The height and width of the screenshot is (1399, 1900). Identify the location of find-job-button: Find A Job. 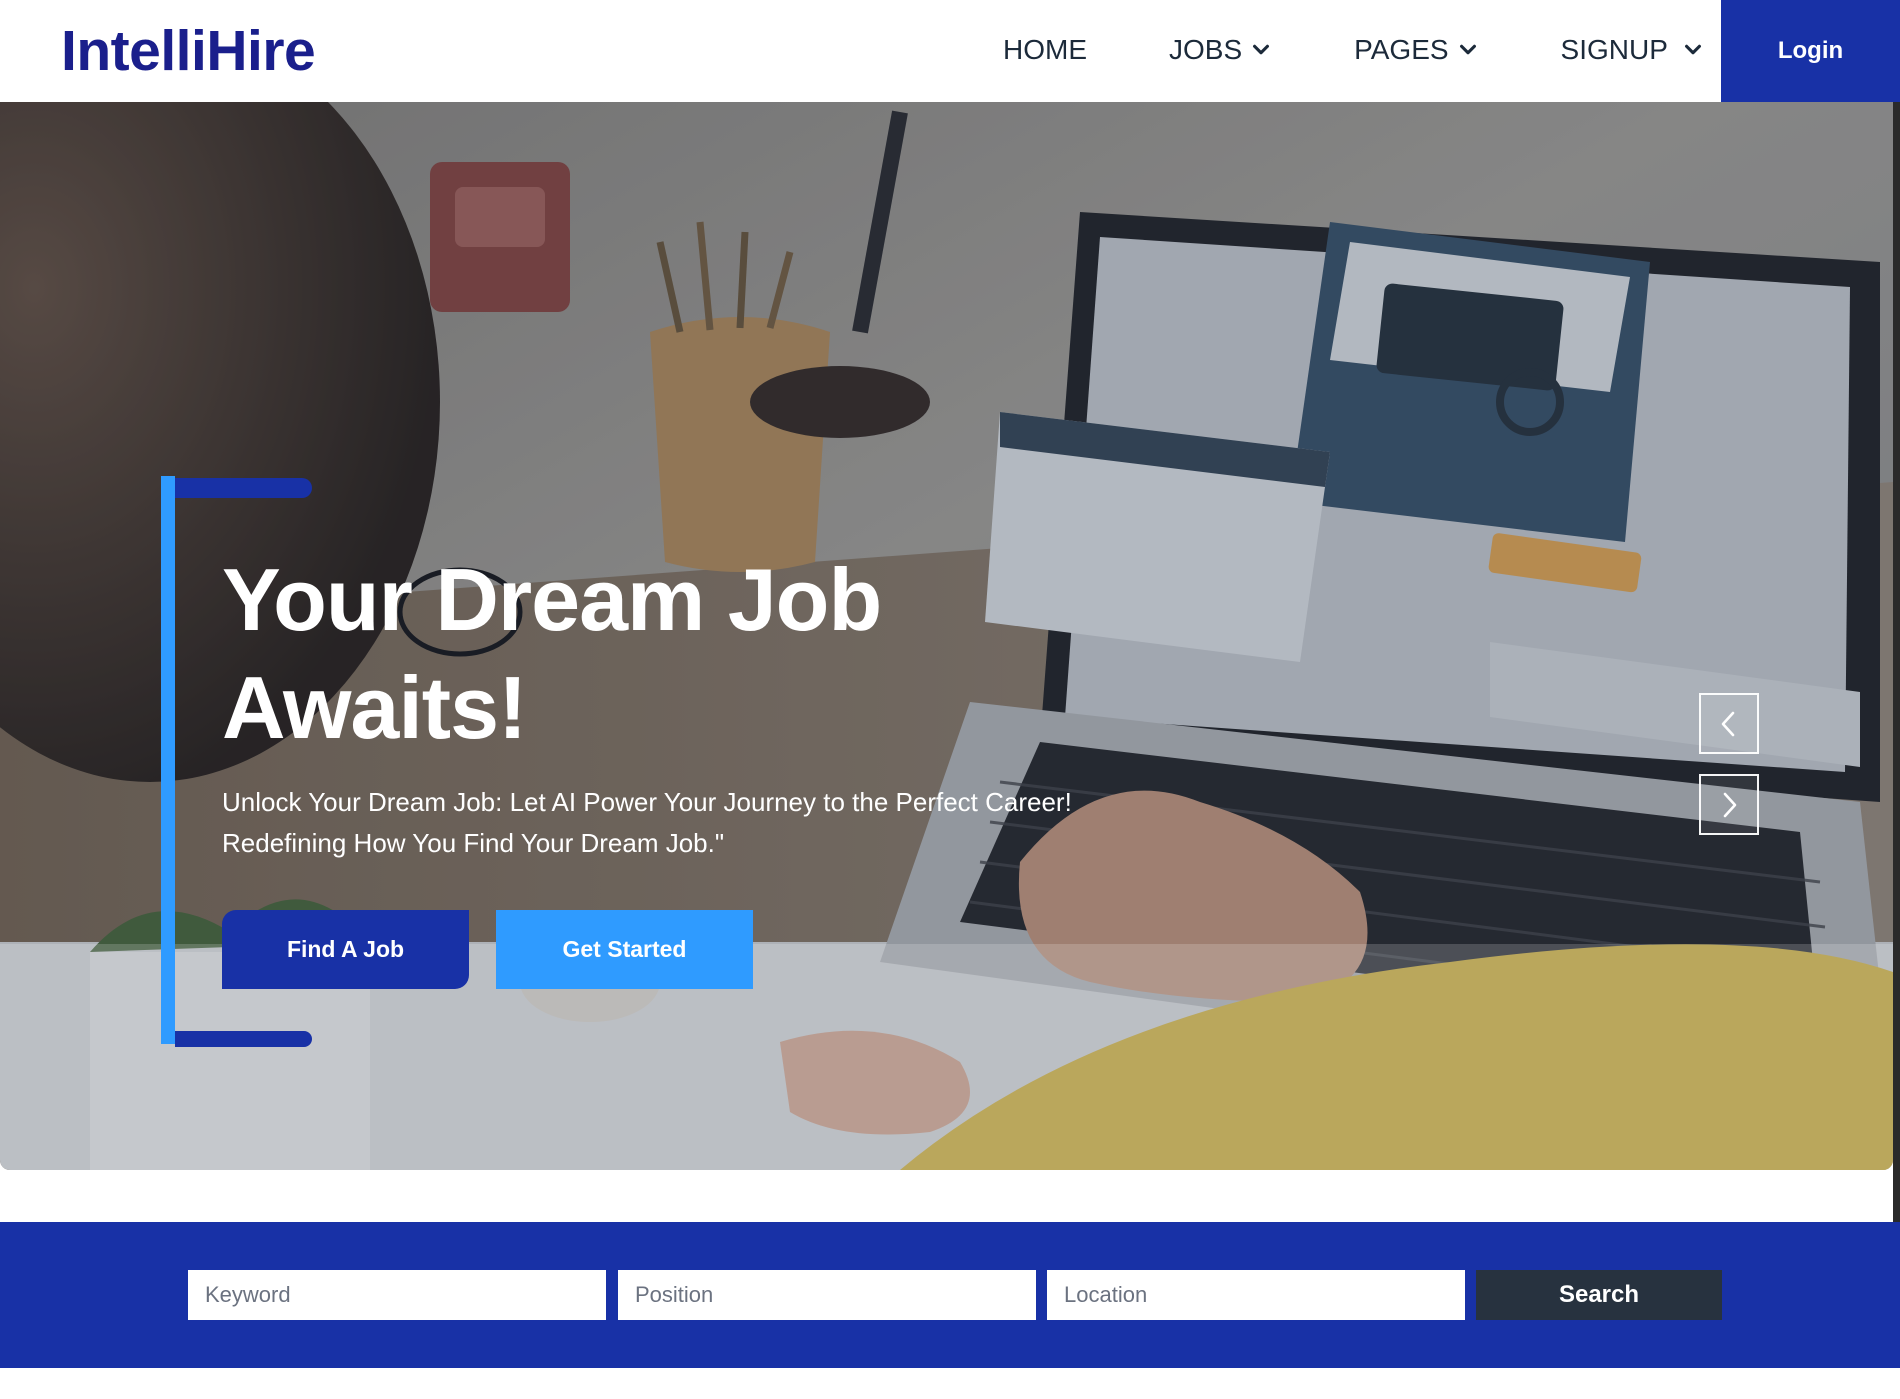
(345, 949).